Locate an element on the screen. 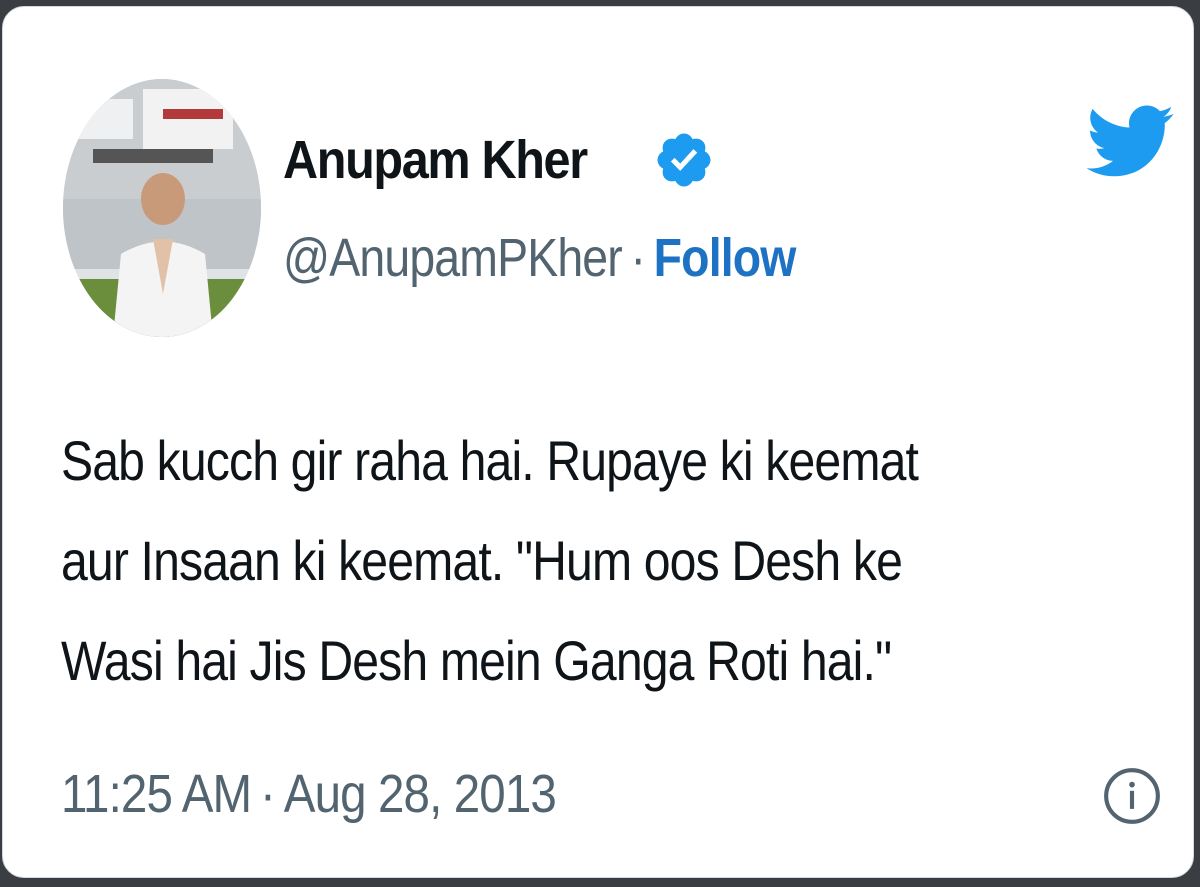 The height and width of the screenshot is (887, 1200). author-handle-row: @AnupamPKher · Follow is located at coordinates (539, 258).